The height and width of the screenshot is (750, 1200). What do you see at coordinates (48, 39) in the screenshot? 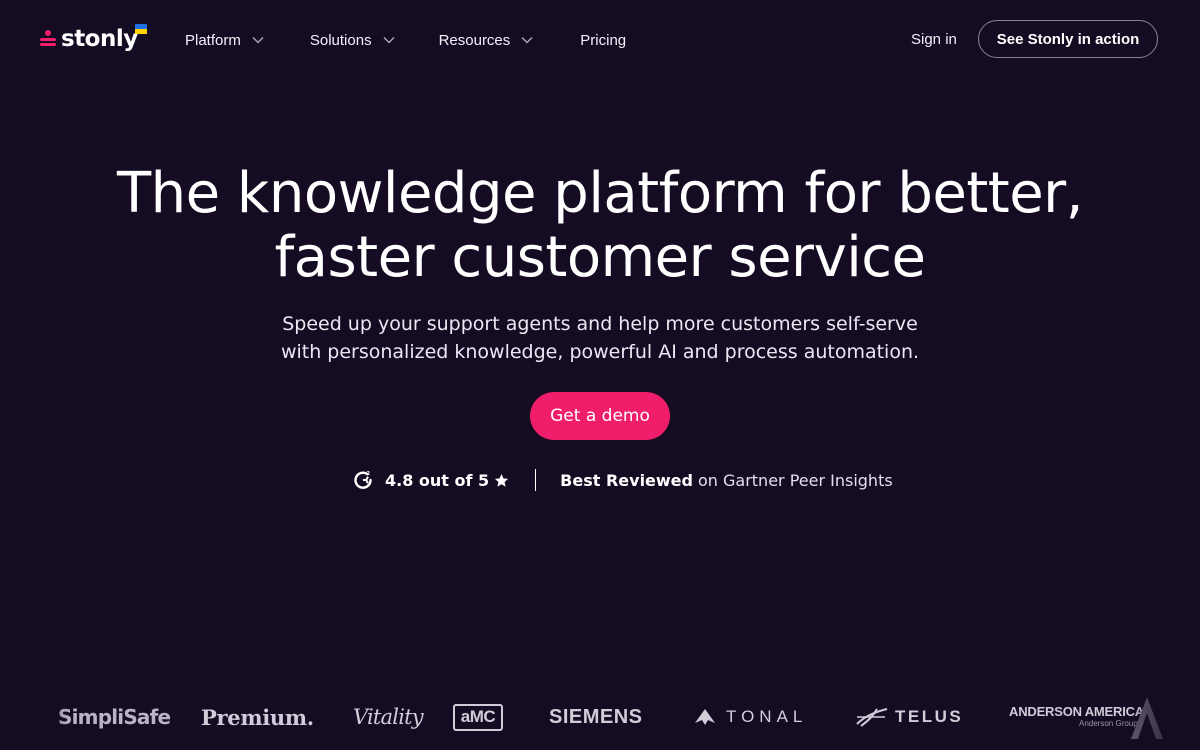
I see `stonly-logo-icon` at bounding box center [48, 39].